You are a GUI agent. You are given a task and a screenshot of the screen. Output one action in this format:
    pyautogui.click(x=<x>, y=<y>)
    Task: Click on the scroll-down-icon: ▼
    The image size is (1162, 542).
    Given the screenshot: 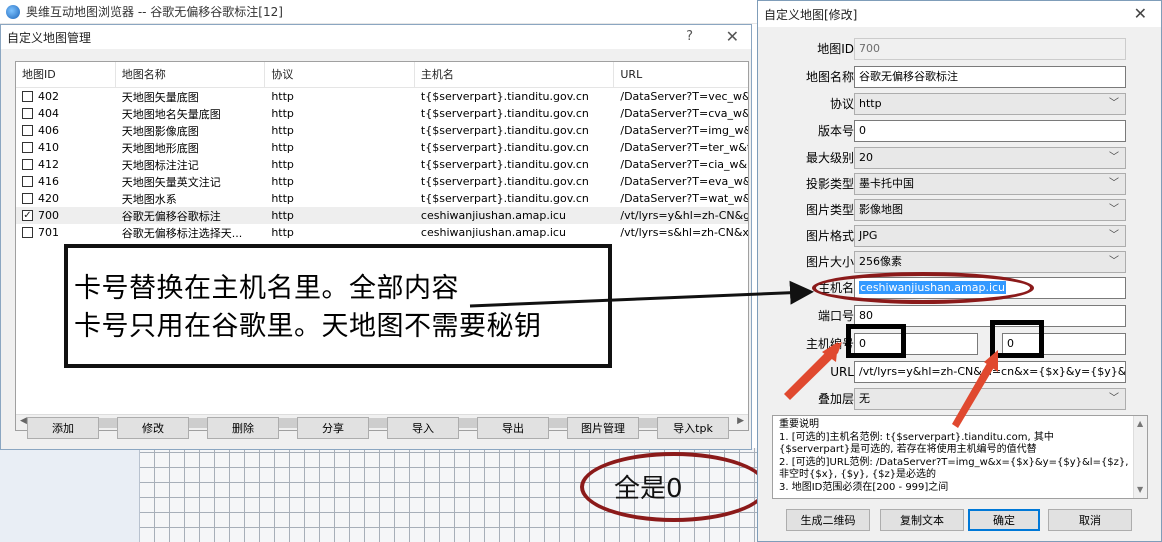 What is the action you would take?
    pyautogui.click(x=1140, y=490)
    